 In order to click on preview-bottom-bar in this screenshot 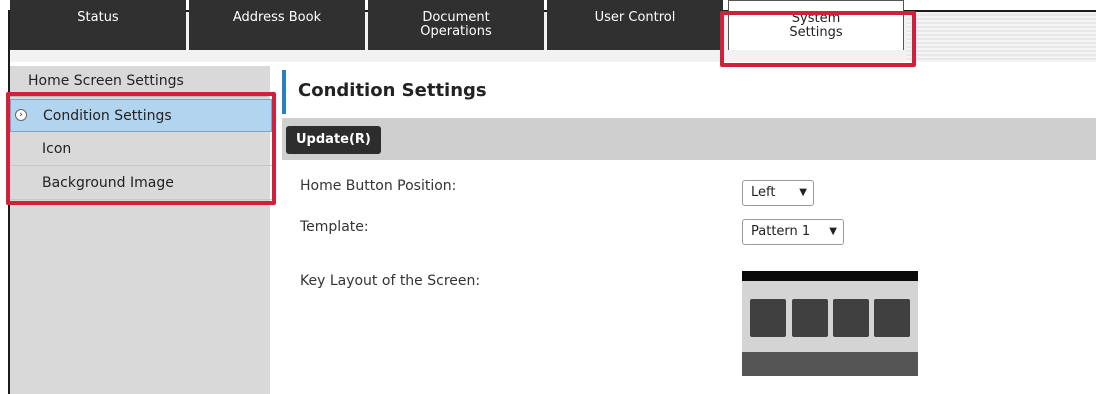, I will do `click(830, 364)`.